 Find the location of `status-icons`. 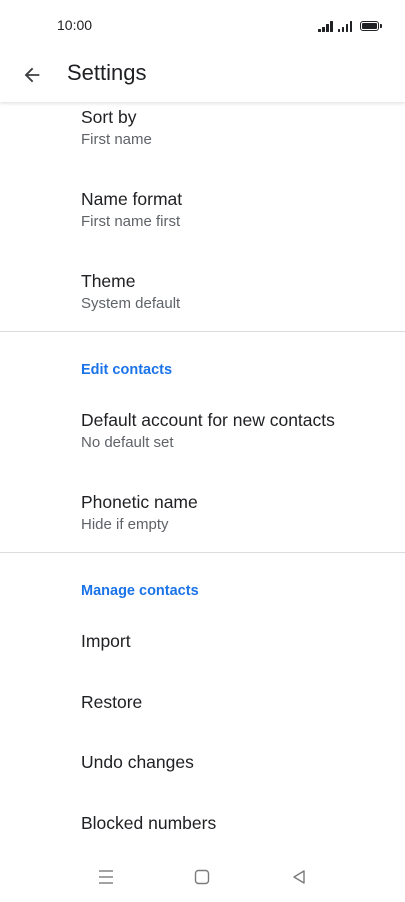

status-icons is located at coordinates (350, 26).